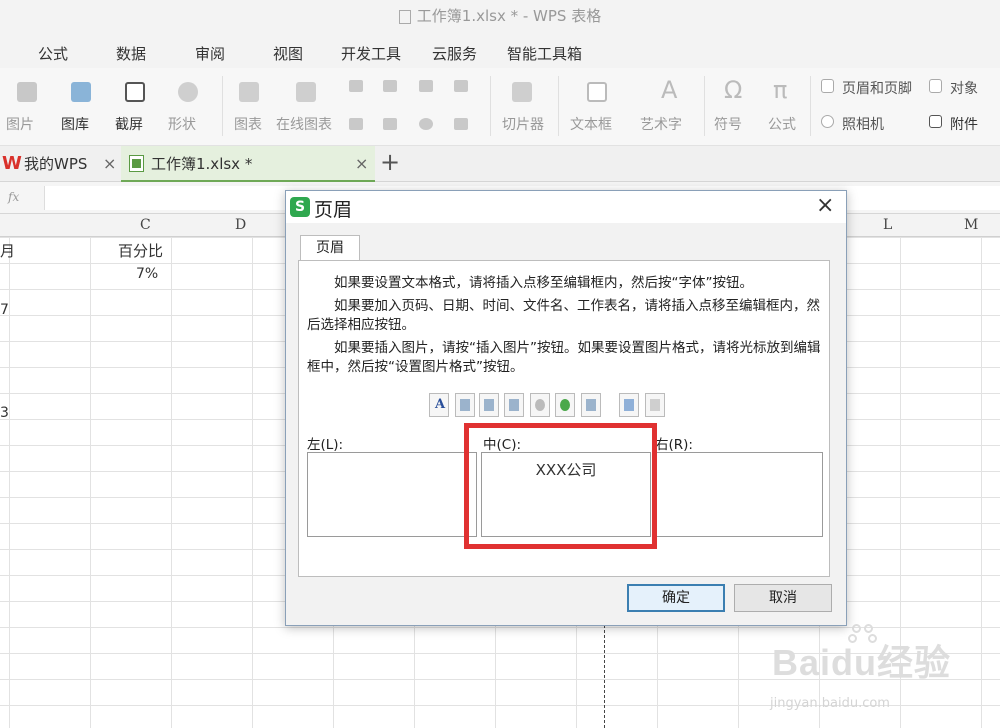 Image resolution: width=1000 pixels, height=728 pixels. I want to click on clock-icon, so click(540, 405).